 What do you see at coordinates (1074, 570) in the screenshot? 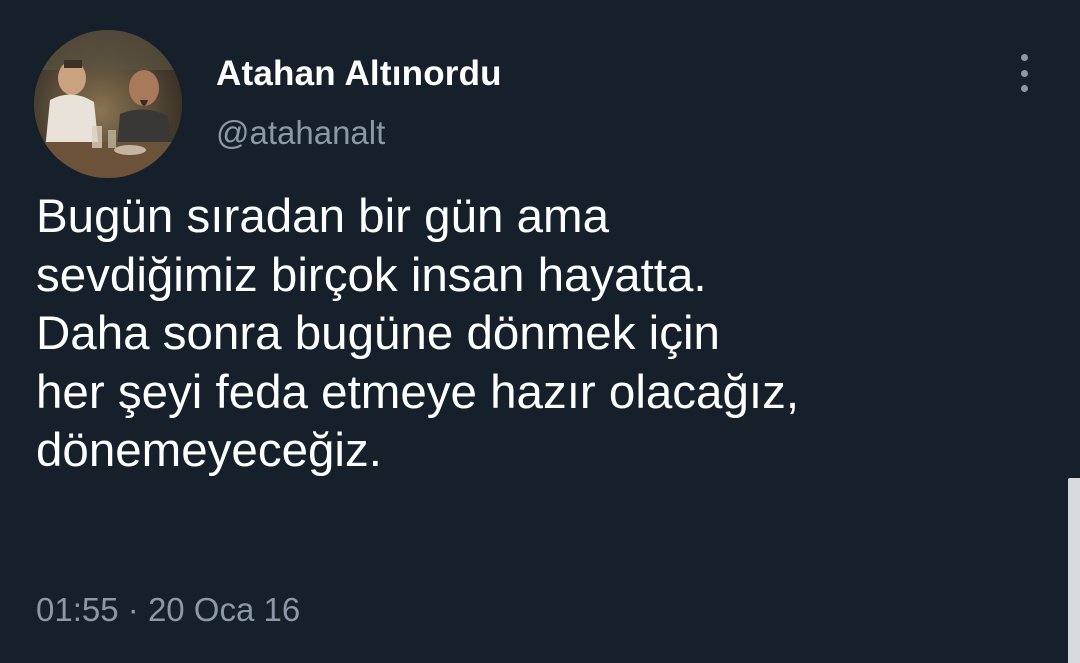
I see `scrollbar-thumb` at bounding box center [1074, 570].